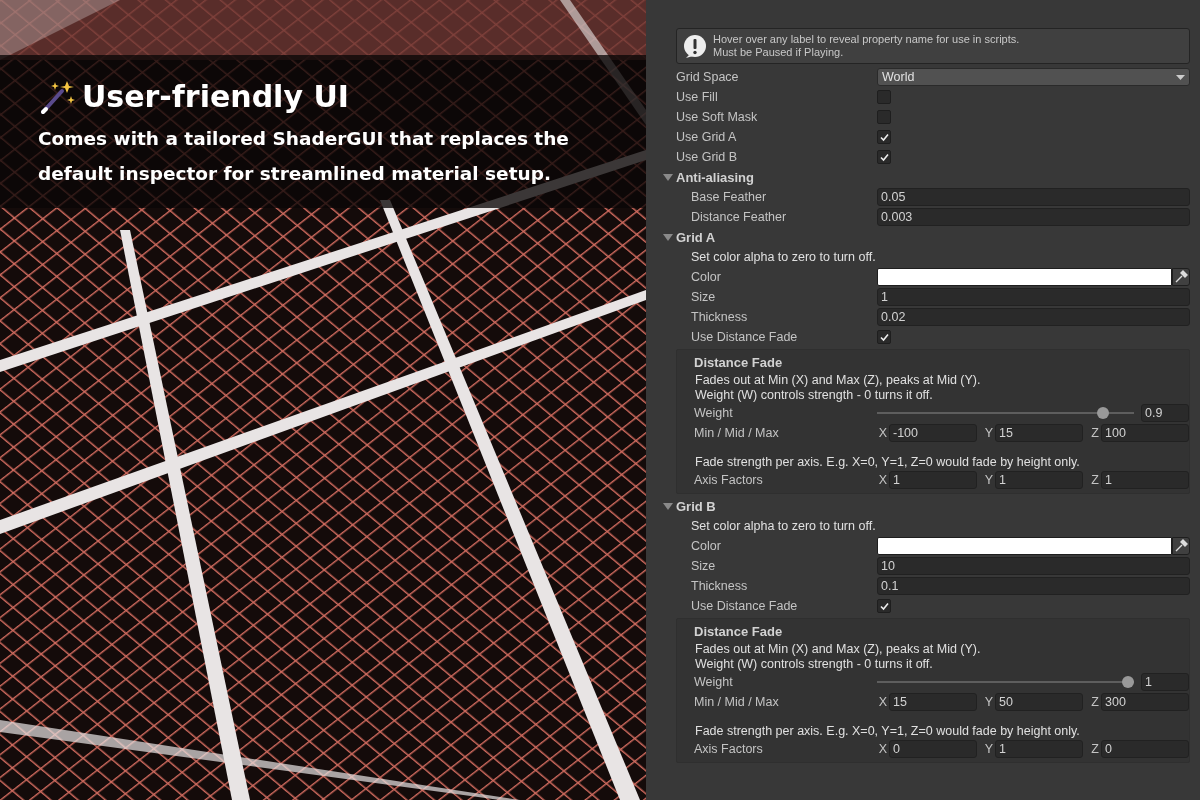 This screenshot has width=1200, height=800. What do you see at coordinates (1165, 413) in the screenshot?
I see `number-field: 0.9` at bounding box center [1165, 413].